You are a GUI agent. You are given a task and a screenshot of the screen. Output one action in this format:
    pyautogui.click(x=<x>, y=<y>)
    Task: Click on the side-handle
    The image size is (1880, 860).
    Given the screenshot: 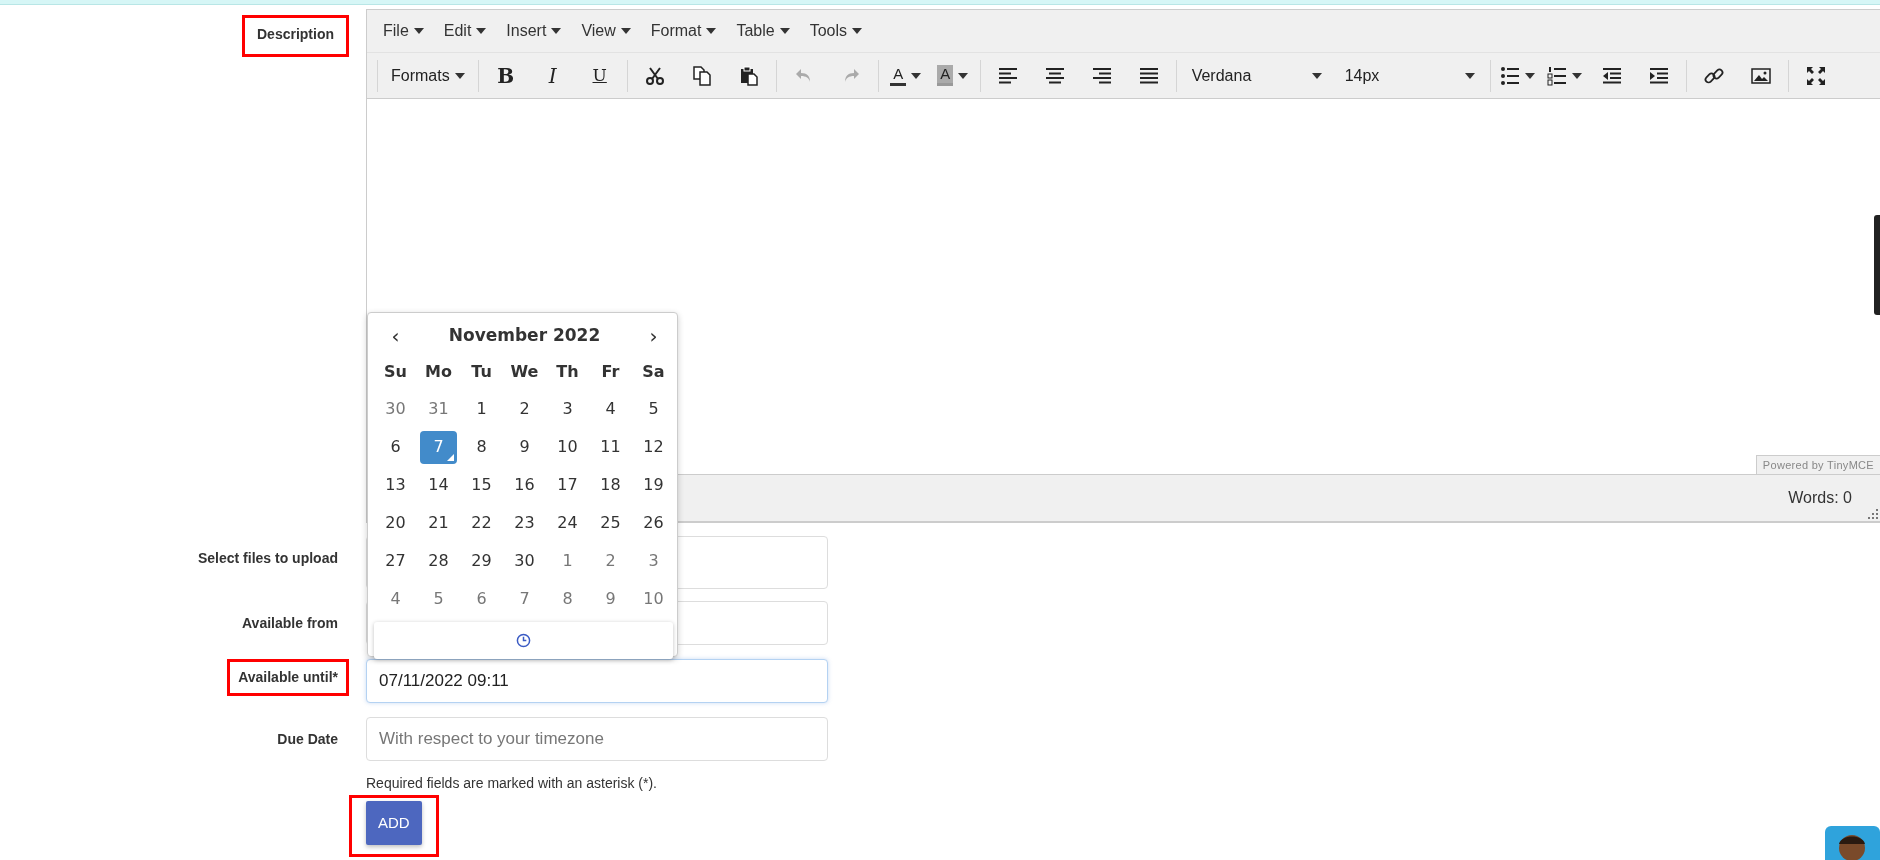 What is the action you would take?
    pyautogui.click(x=1877, y=265)
    